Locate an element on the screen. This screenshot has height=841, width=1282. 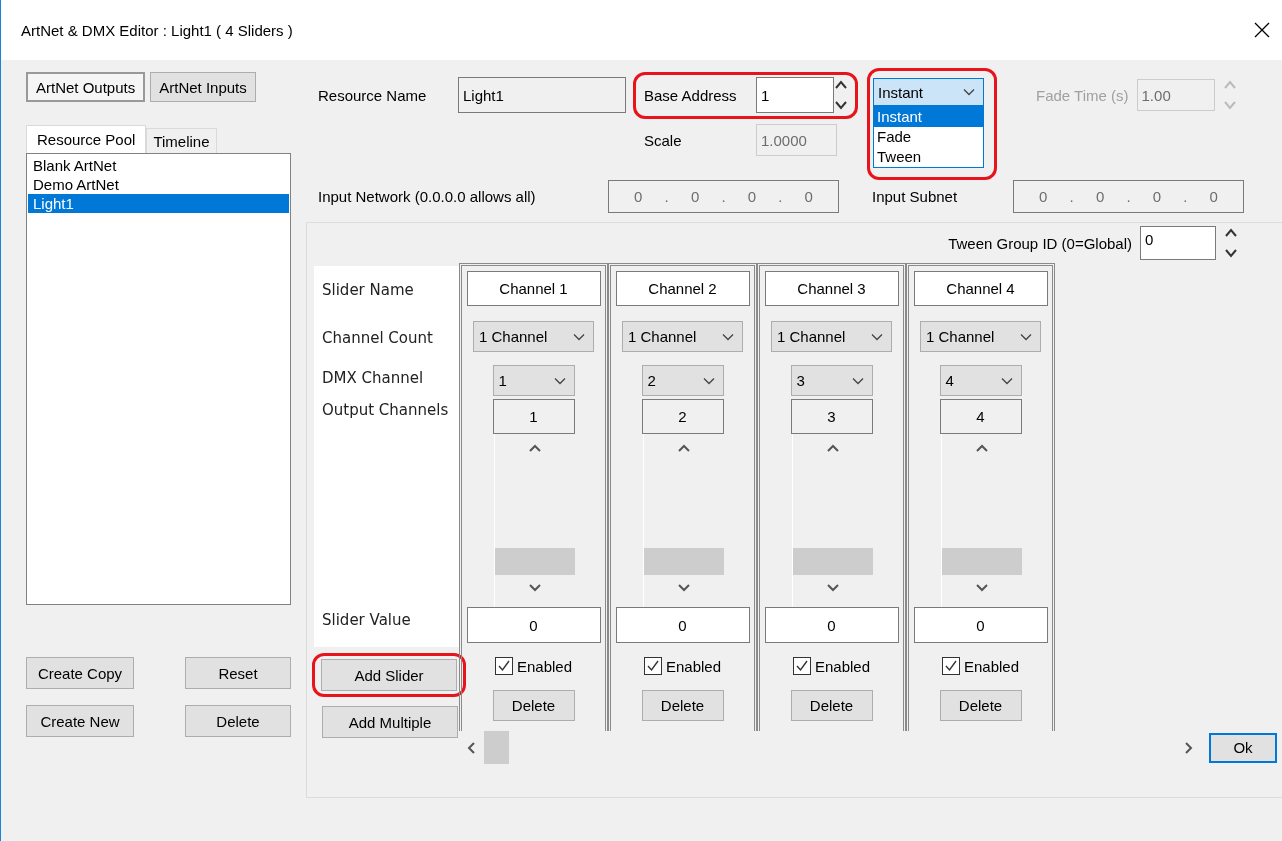
field-label: Scale is located at coordinates (663, 140).